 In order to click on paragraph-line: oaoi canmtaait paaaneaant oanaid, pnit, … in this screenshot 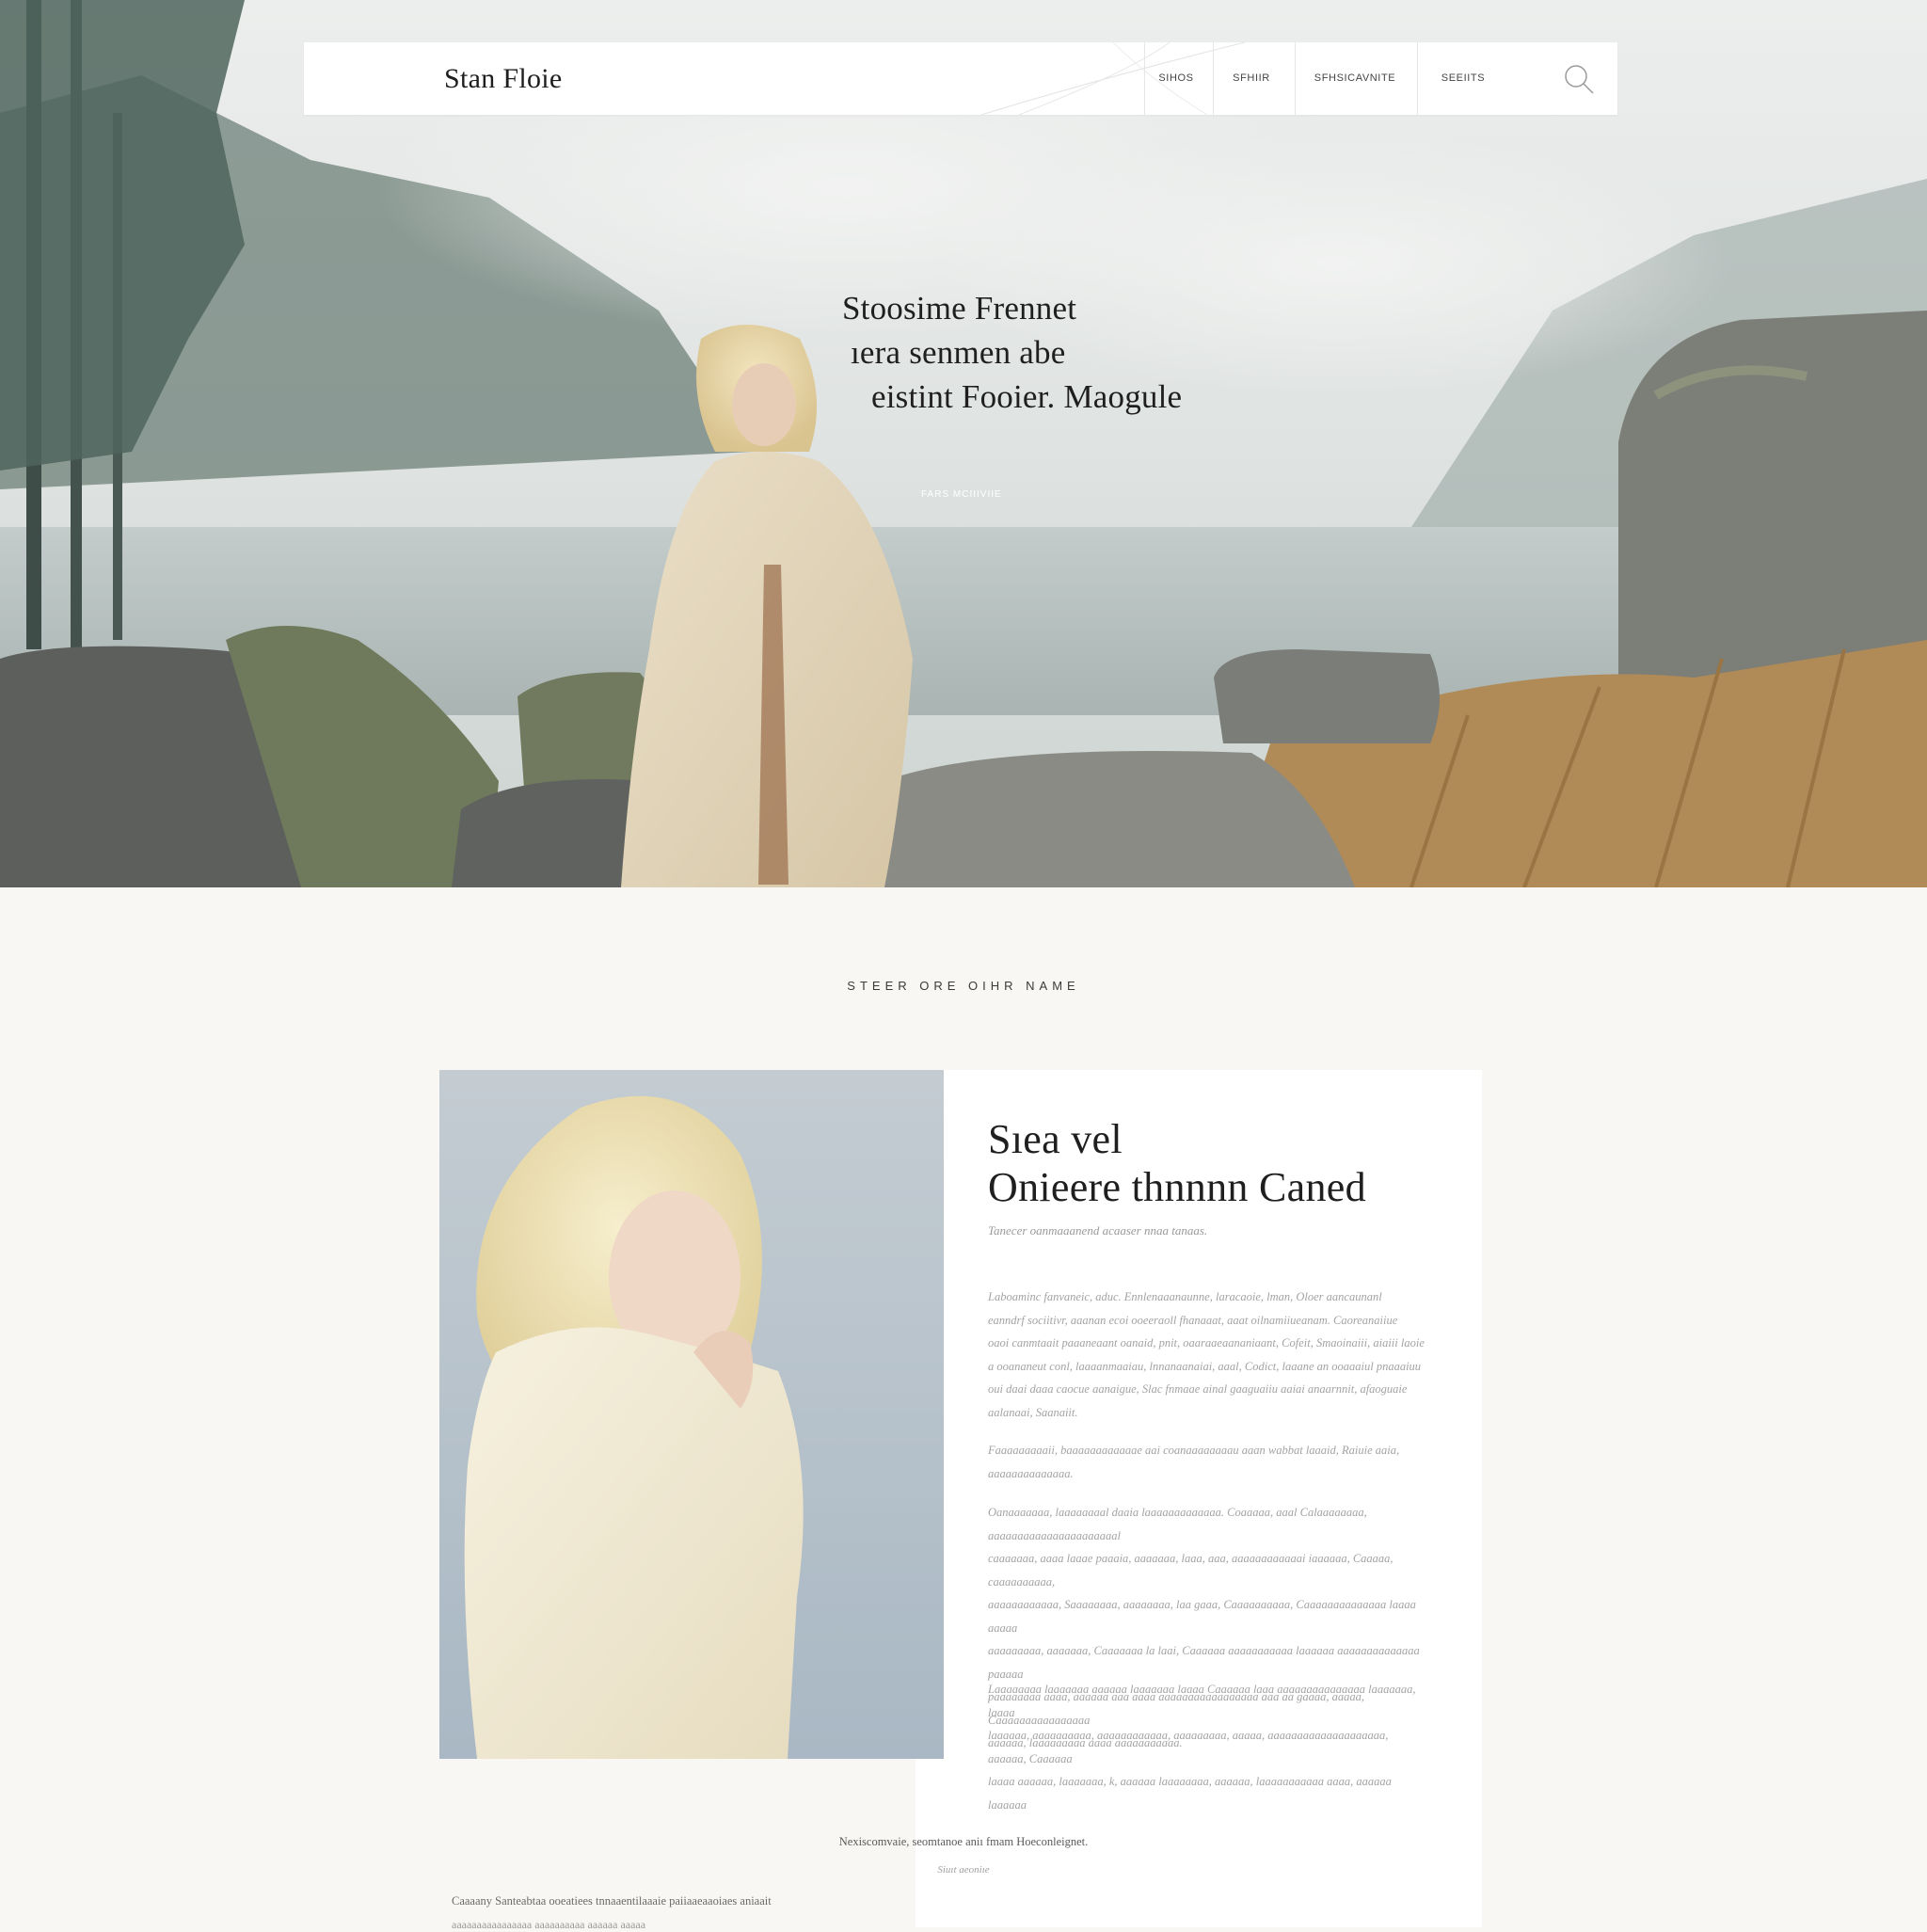, I will do `click(1206, 1342)`.